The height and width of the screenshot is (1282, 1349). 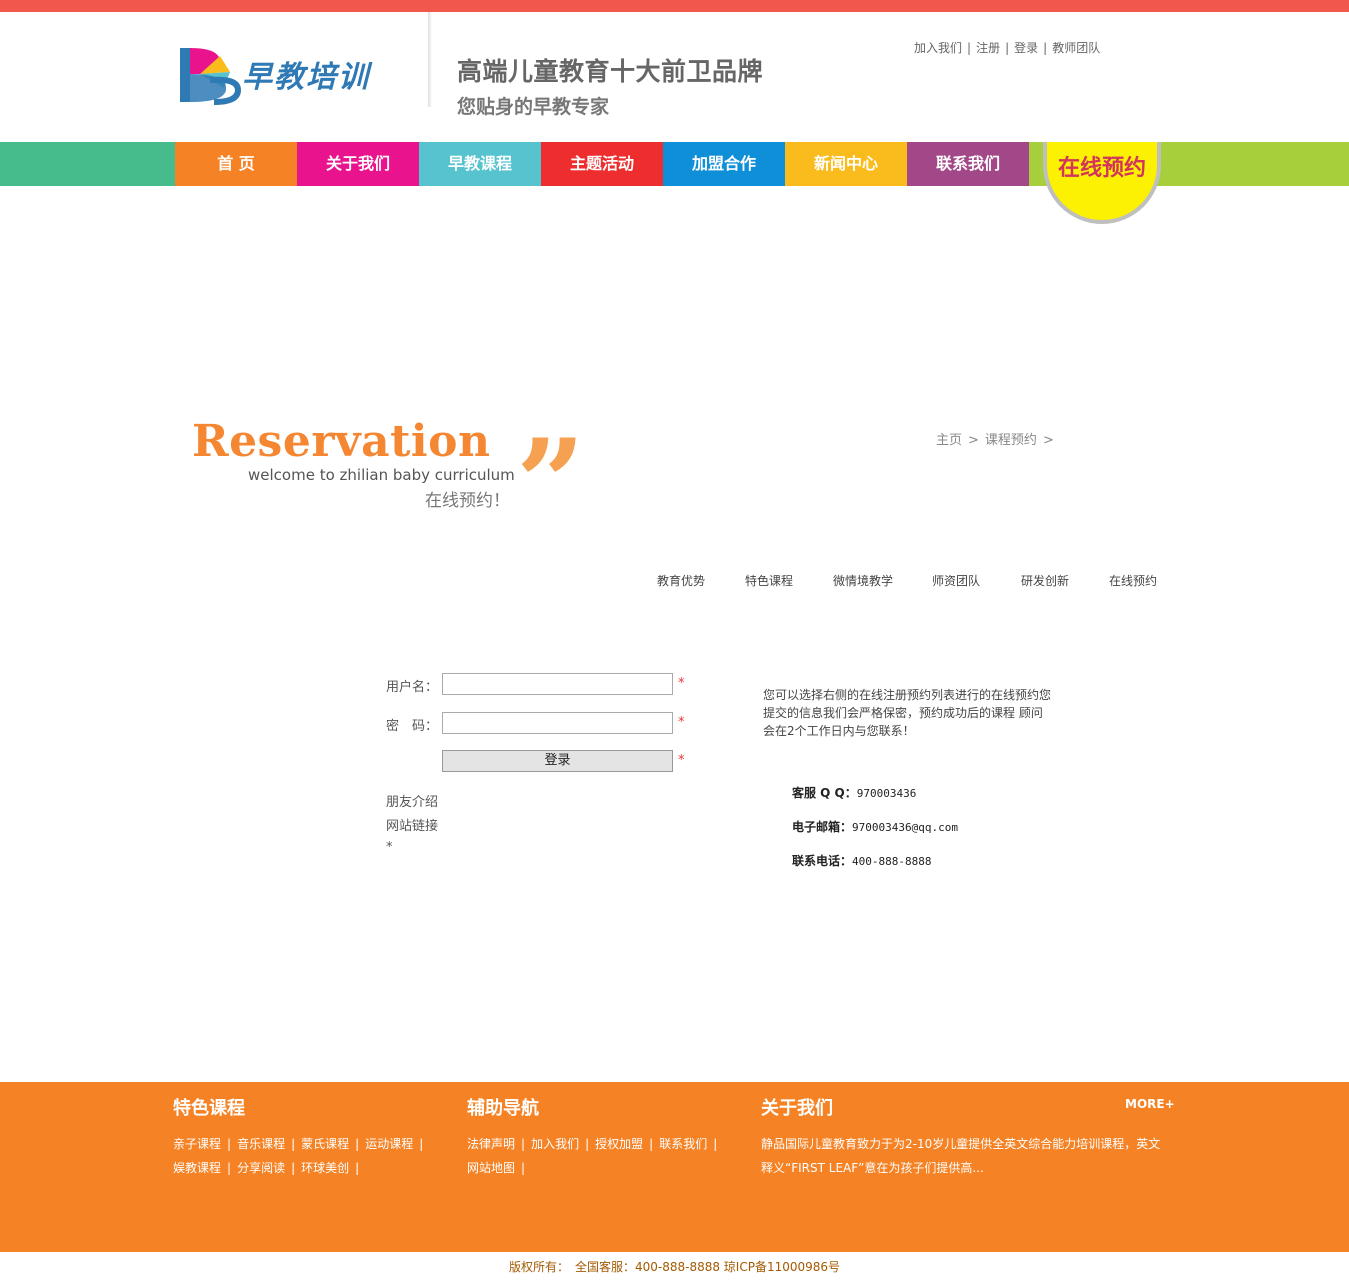 What do you see at coordinates (412, 824) in the screenshot?
I see `site-links-link: 网站链接` at bounding box center [412, 824].